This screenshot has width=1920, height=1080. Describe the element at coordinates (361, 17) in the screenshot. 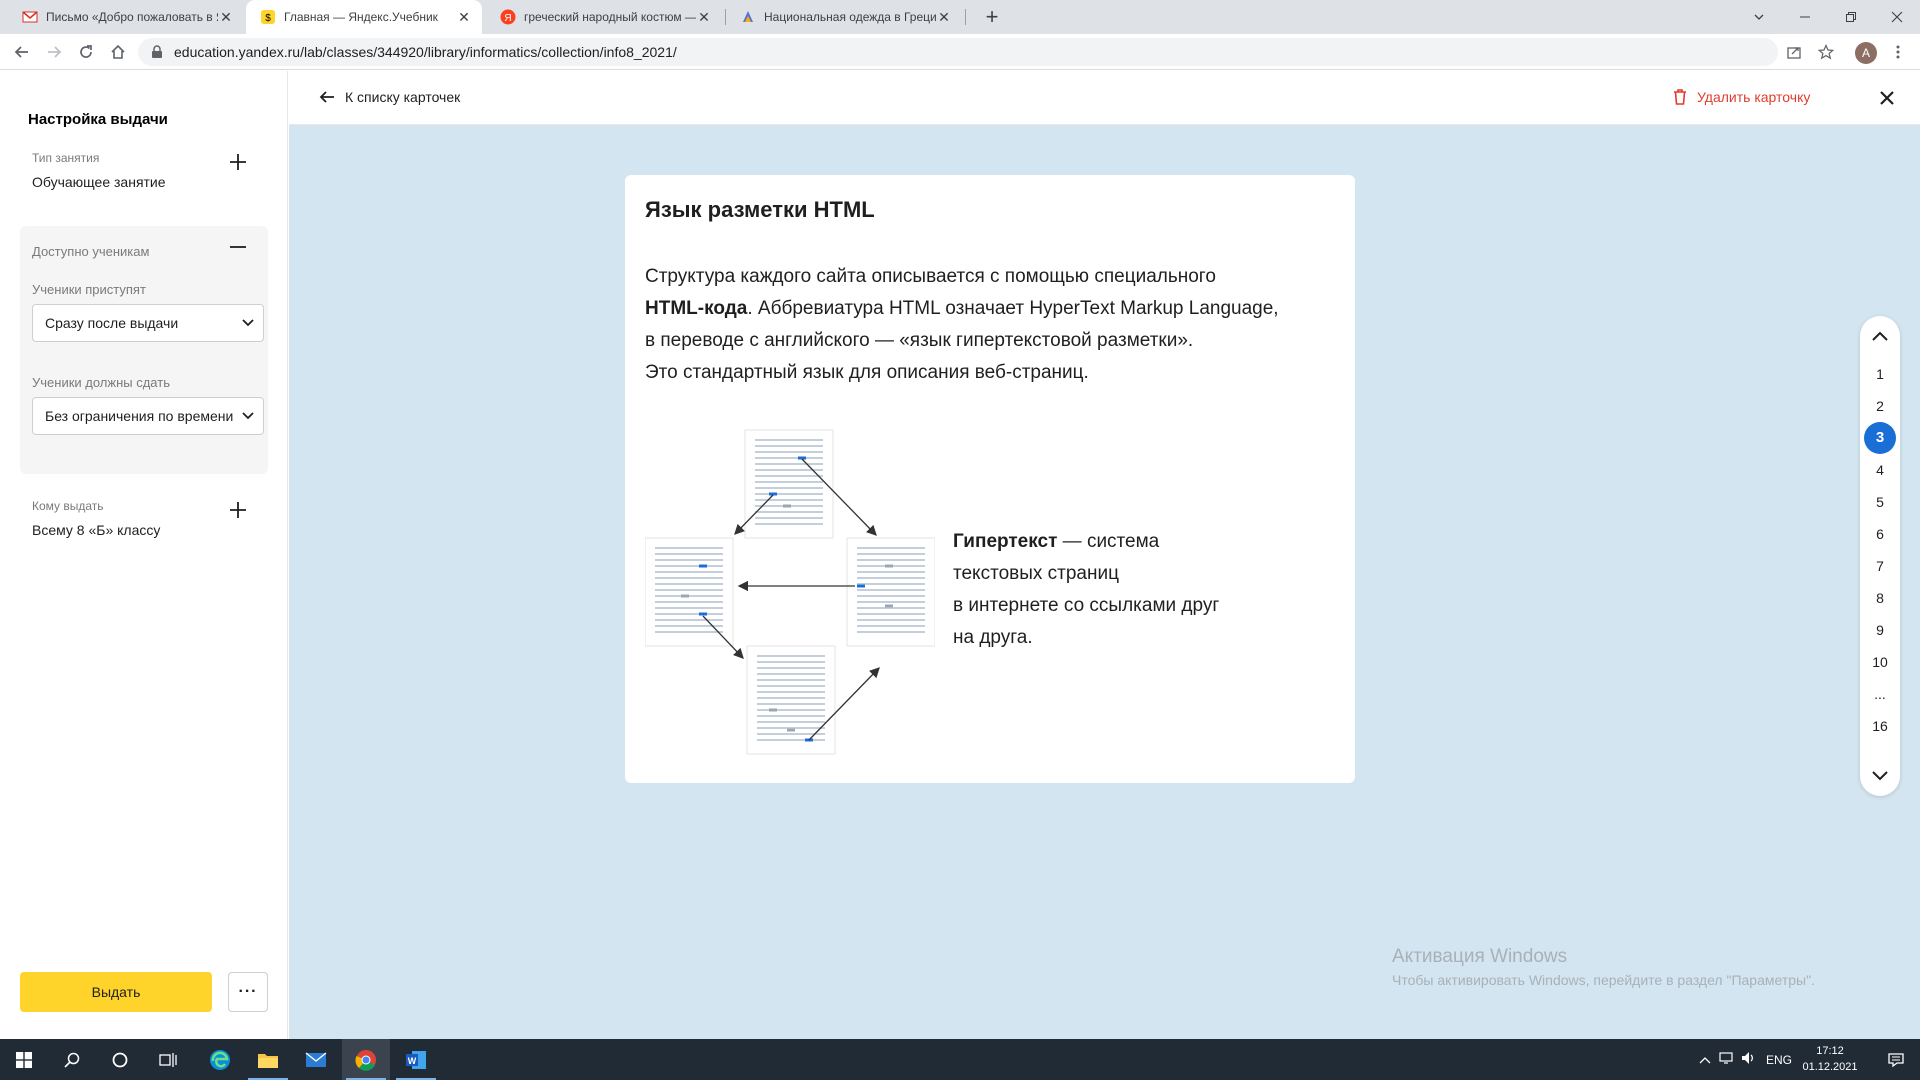

I see `tab-title: Главная — Яндекс.Учебник` at that location.